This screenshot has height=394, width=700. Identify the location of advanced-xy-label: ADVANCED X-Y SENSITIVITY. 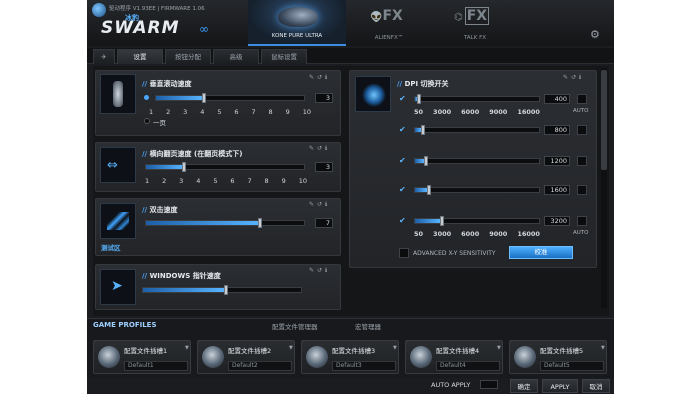
(454, 253).